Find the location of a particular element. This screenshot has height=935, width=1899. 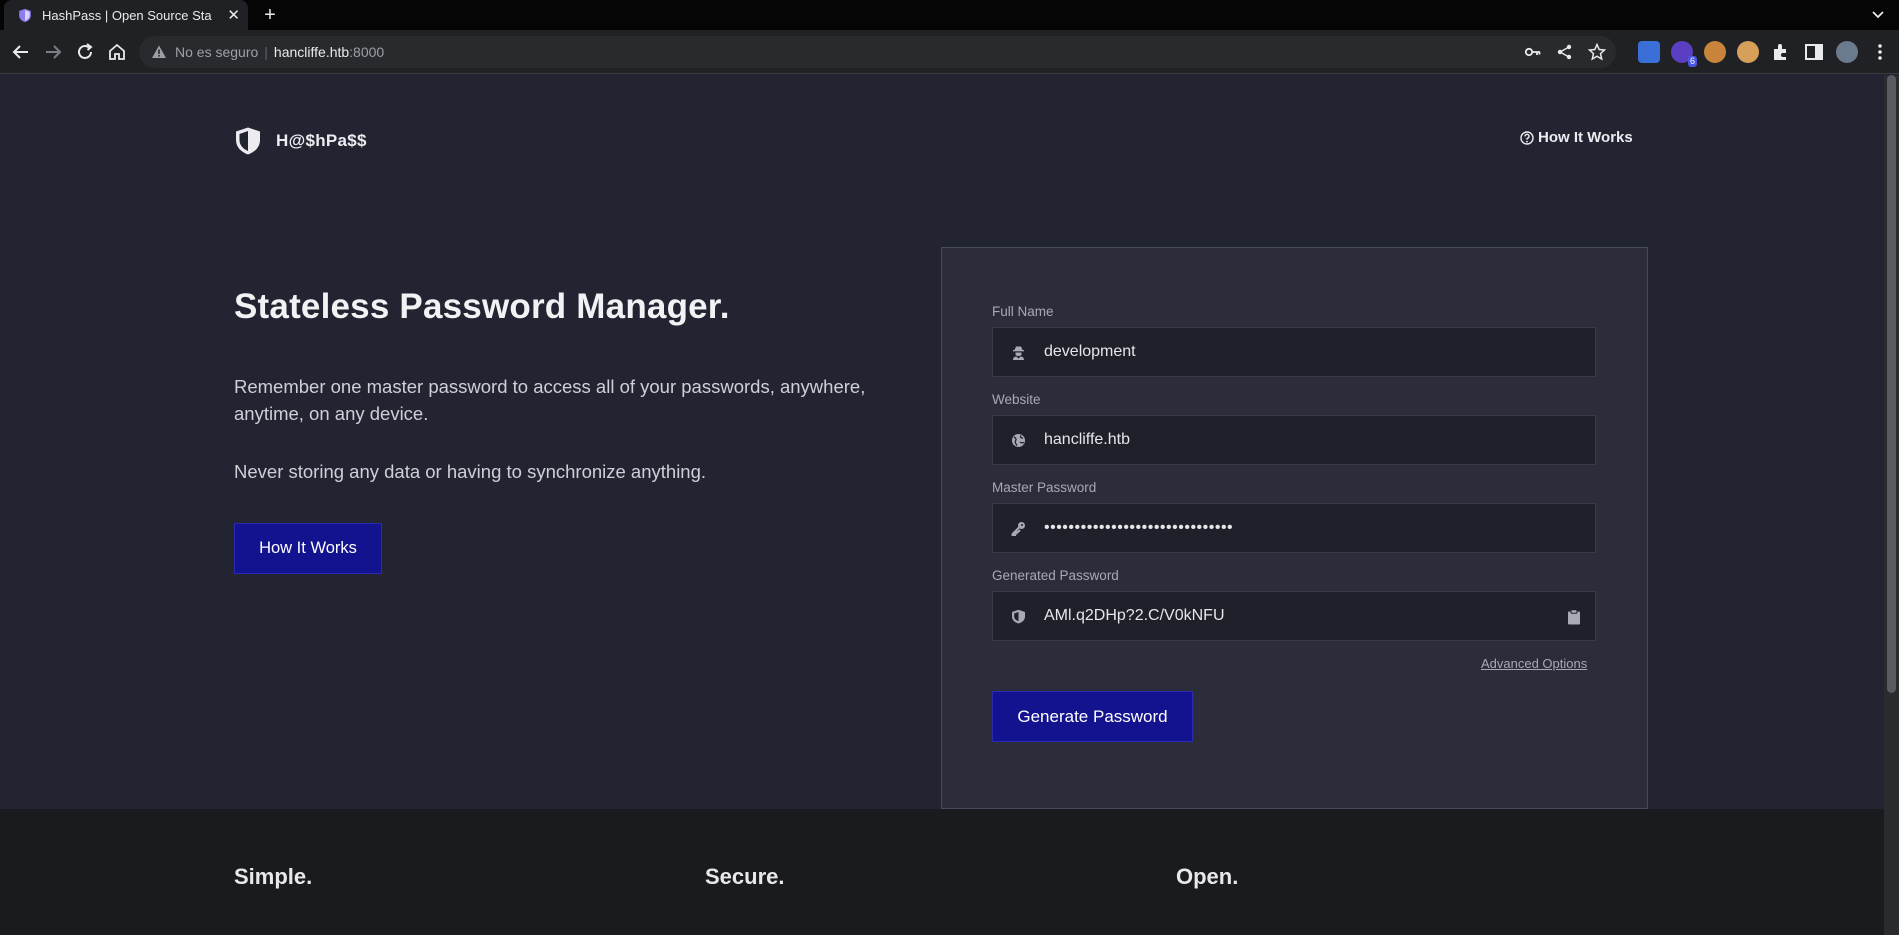

browser-tab-strip: HashPass | Open Source Sta ✕ + is located at coordinates (949, 15).